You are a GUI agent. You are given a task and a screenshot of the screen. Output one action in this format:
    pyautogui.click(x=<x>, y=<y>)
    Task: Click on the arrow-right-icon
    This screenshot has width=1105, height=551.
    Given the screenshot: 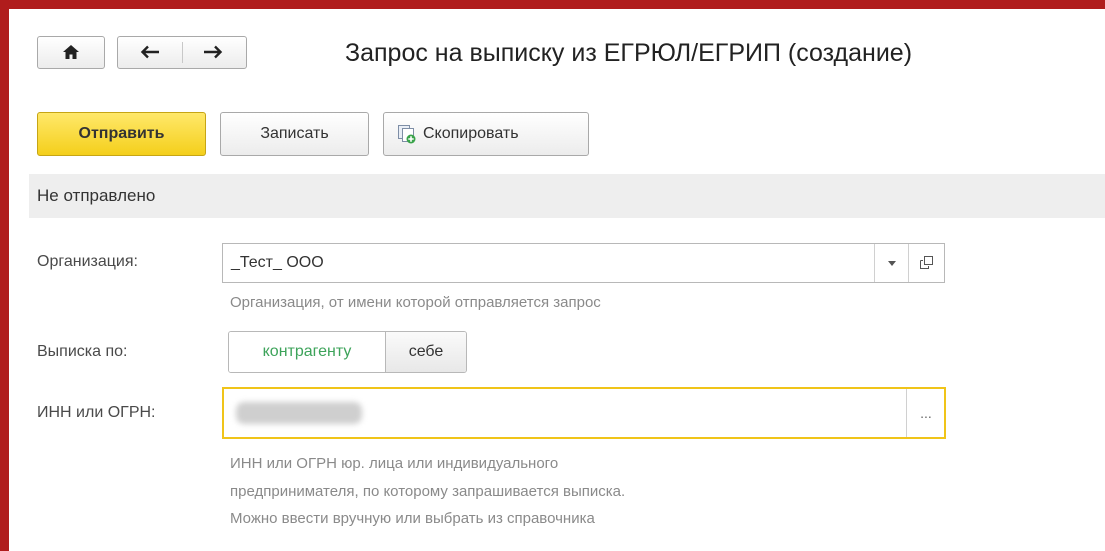 What is the action you would take?
    pyautogui.click(x=213, y=52)
    